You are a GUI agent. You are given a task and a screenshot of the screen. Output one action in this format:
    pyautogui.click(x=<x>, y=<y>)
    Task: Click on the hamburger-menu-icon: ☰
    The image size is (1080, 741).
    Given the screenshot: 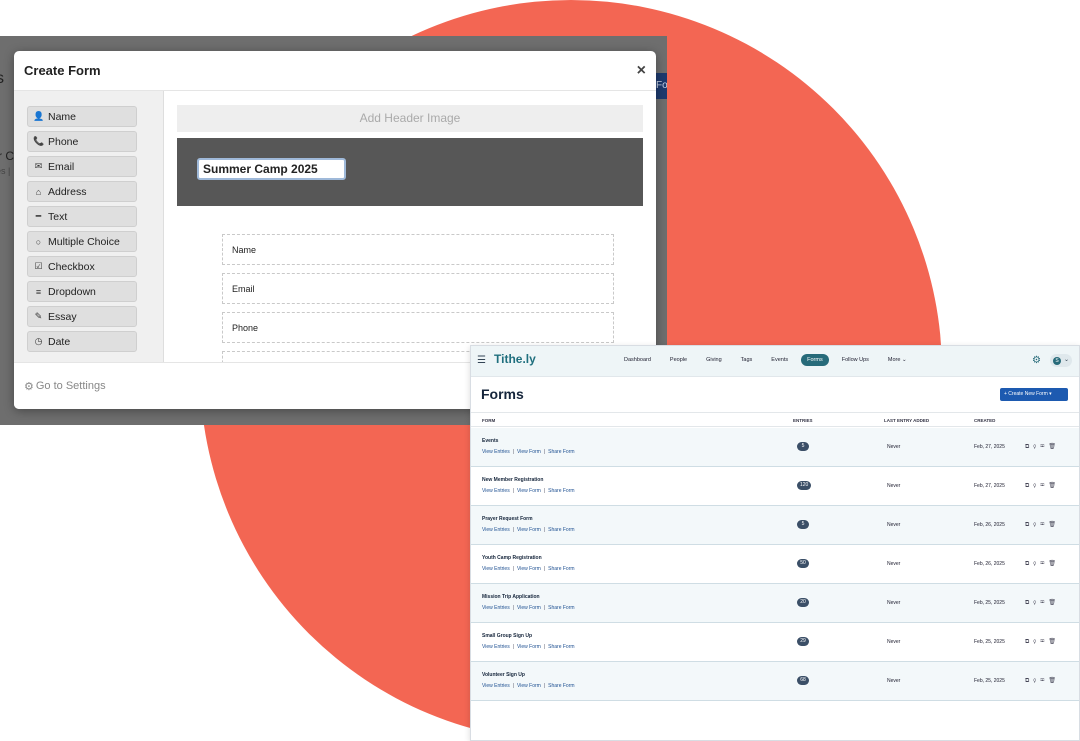 What is the action you would take?
    pyautogui.click(x=481, y=360)
    